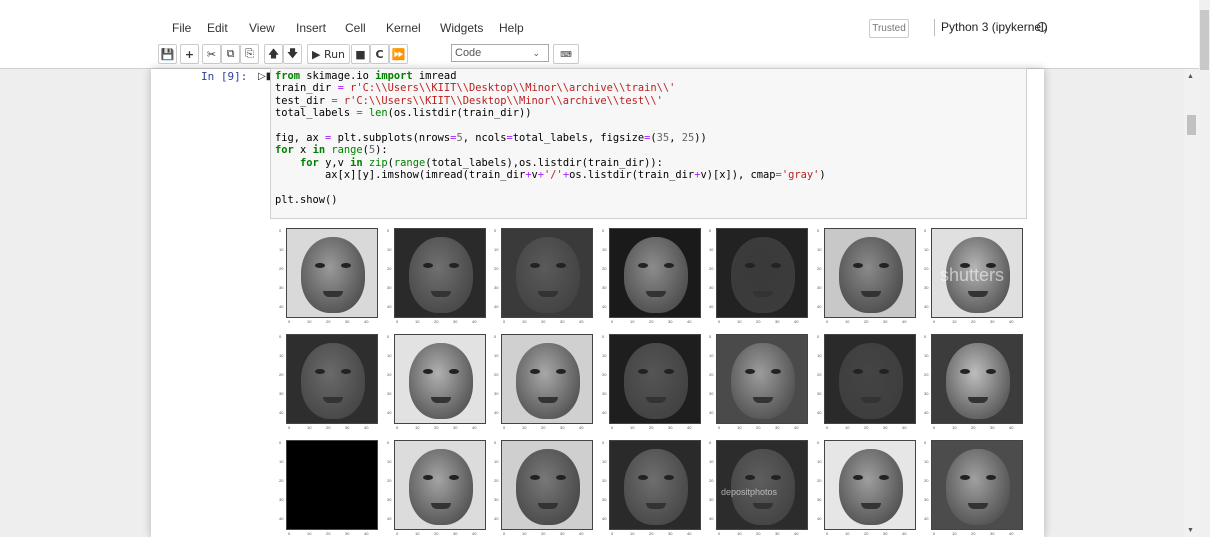  I want to click on scroll-thumb, so click(1191, 125).